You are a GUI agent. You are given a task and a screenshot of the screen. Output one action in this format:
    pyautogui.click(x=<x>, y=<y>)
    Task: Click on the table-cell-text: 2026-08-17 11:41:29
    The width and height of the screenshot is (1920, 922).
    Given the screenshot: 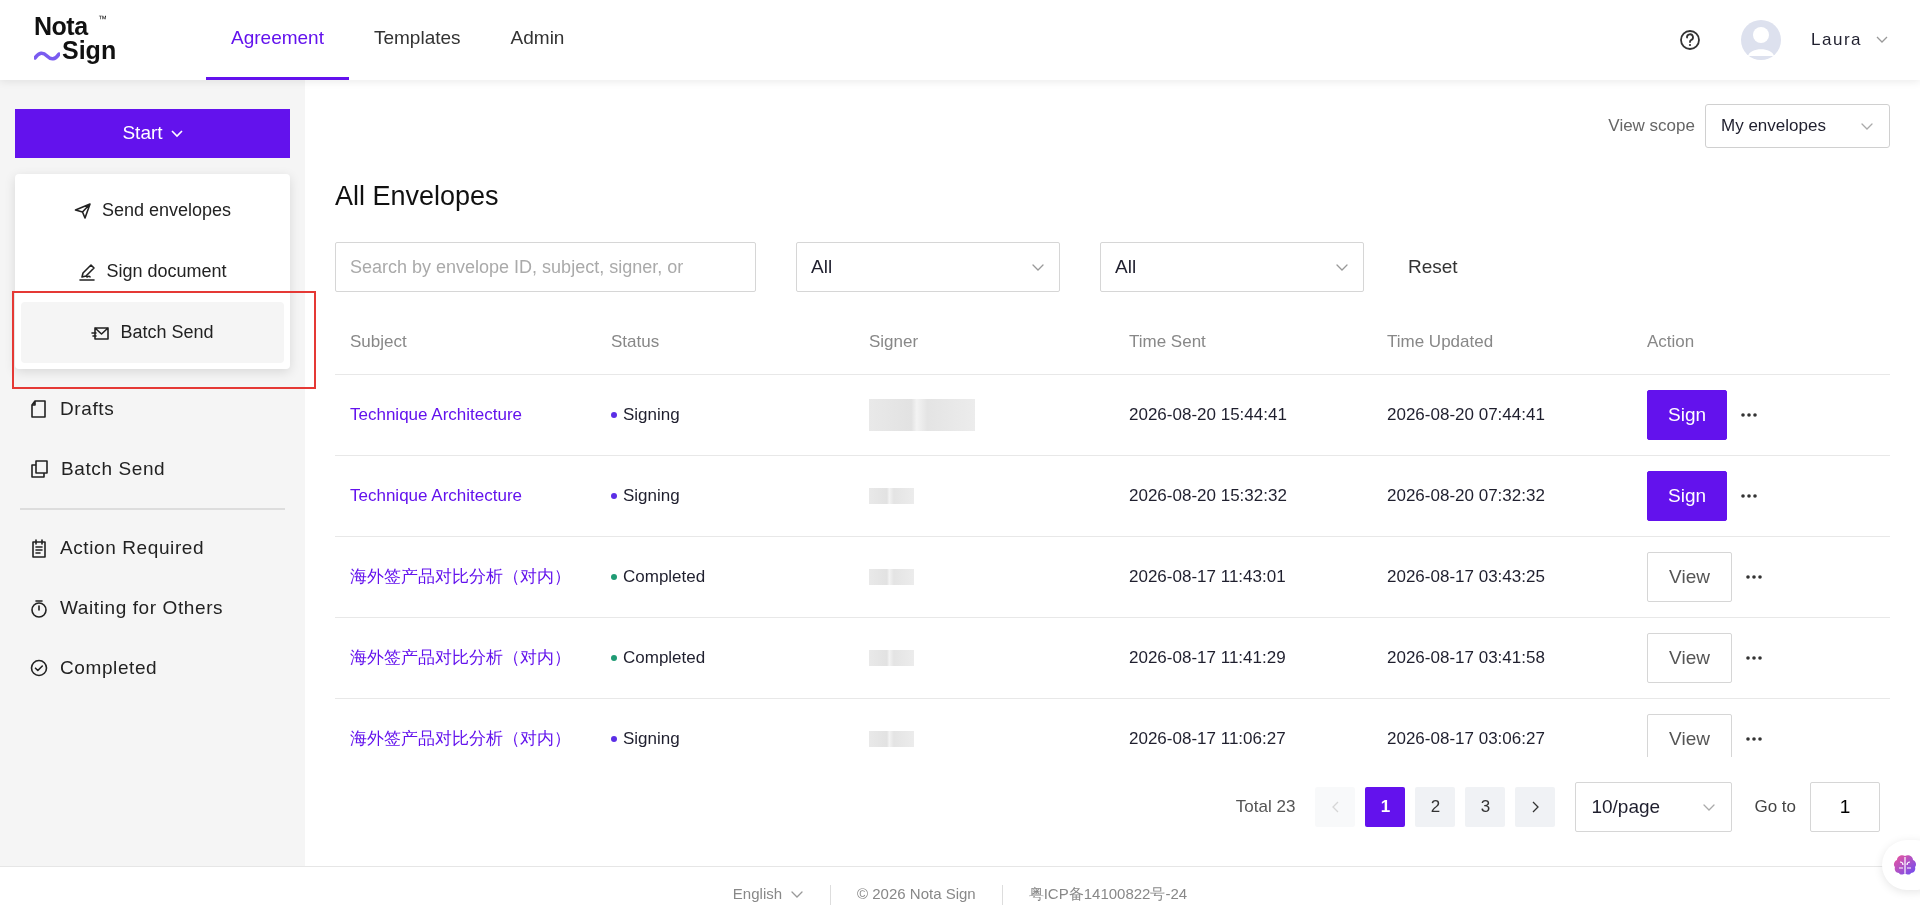 What is the action you would take?
    pyautogui.click(x=1207, y=658)
    